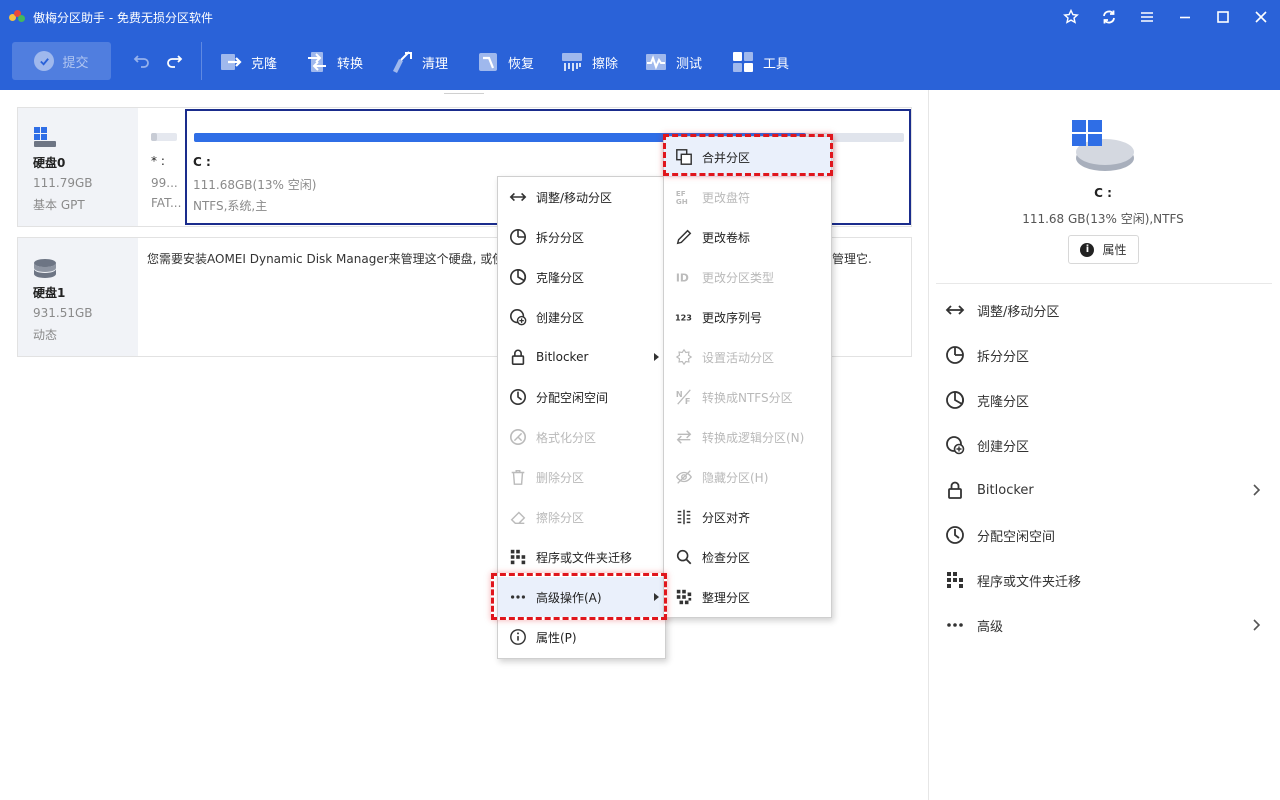 This screenshot has height=800, width=1280. What do you see at coordinates (518, 557) in the screenshot?
I see `app-grid-icon` at bounding box center [518, 557].